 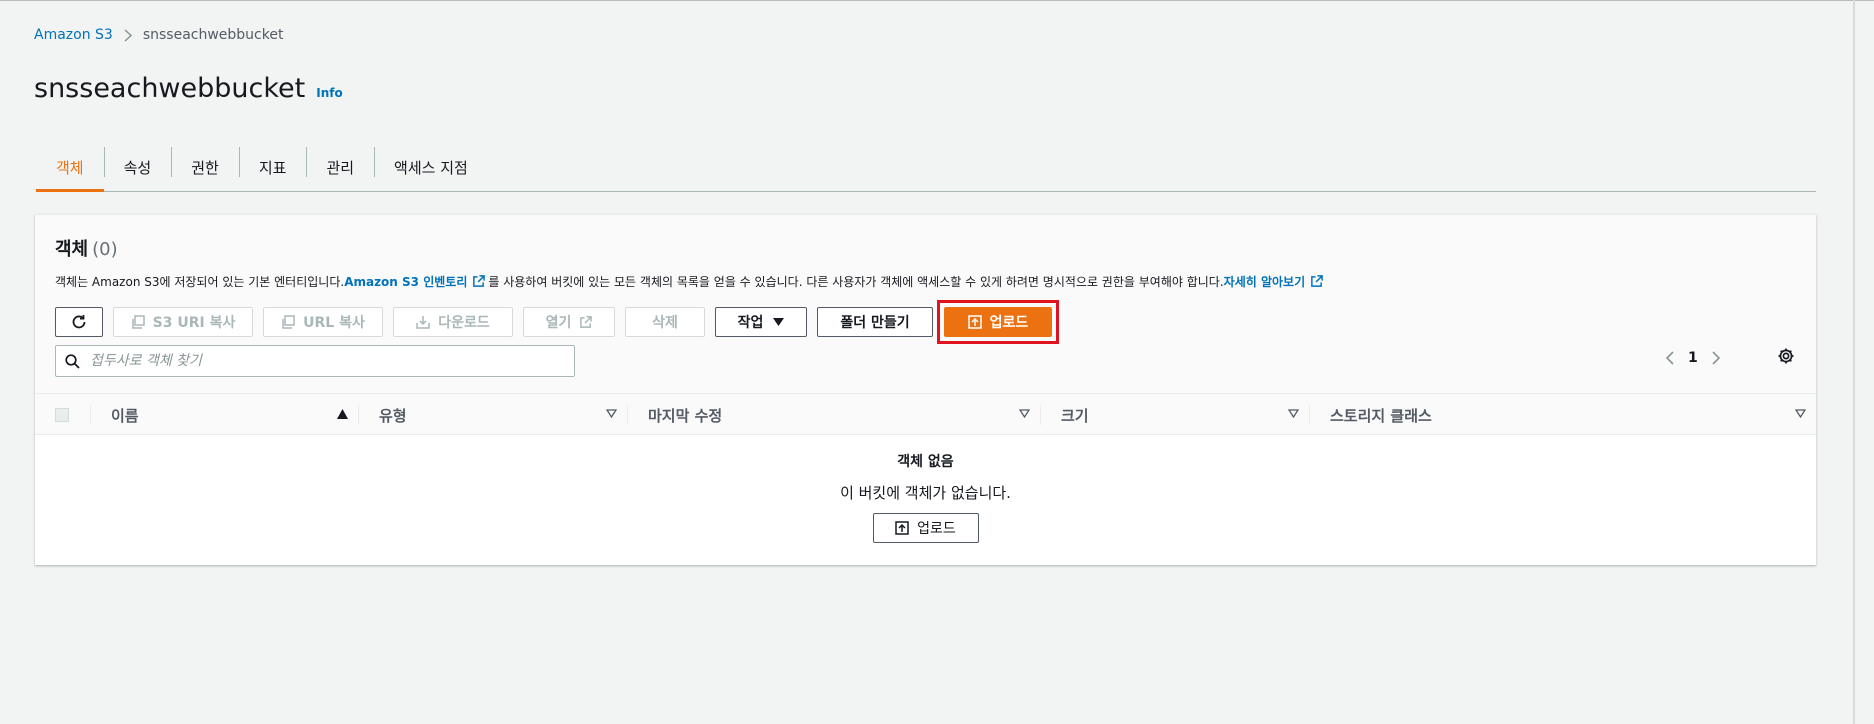 What do you see at coordinates (205, 167) in the screenshot?
I see `tab-permissions: 권한` at bounding box center [205, 167].